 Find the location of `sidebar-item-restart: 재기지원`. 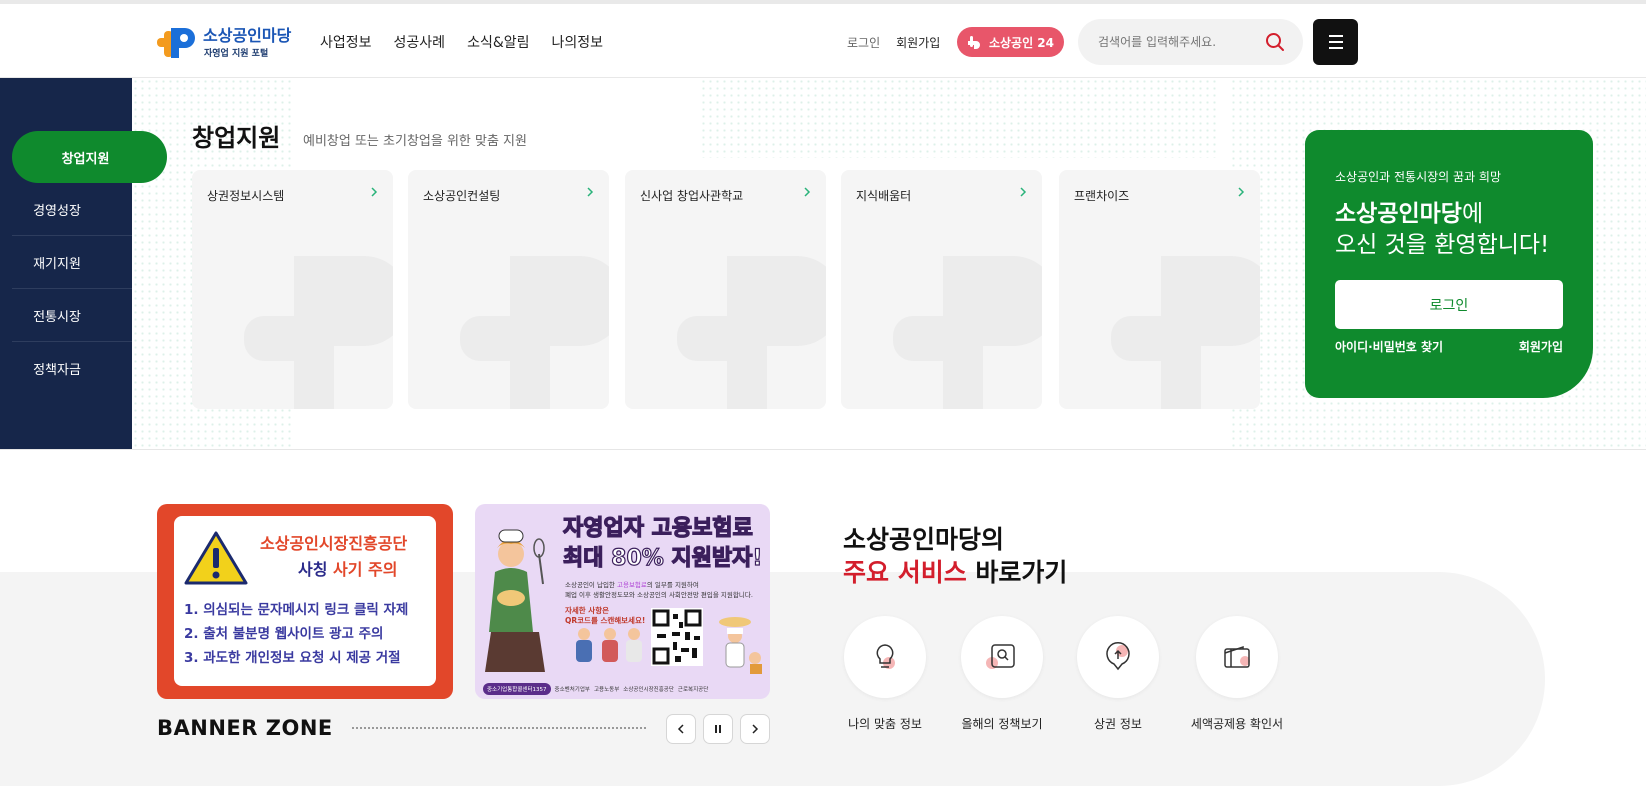

sidebar-item-restart: 재기지원 is located at coordinates (72, 262).